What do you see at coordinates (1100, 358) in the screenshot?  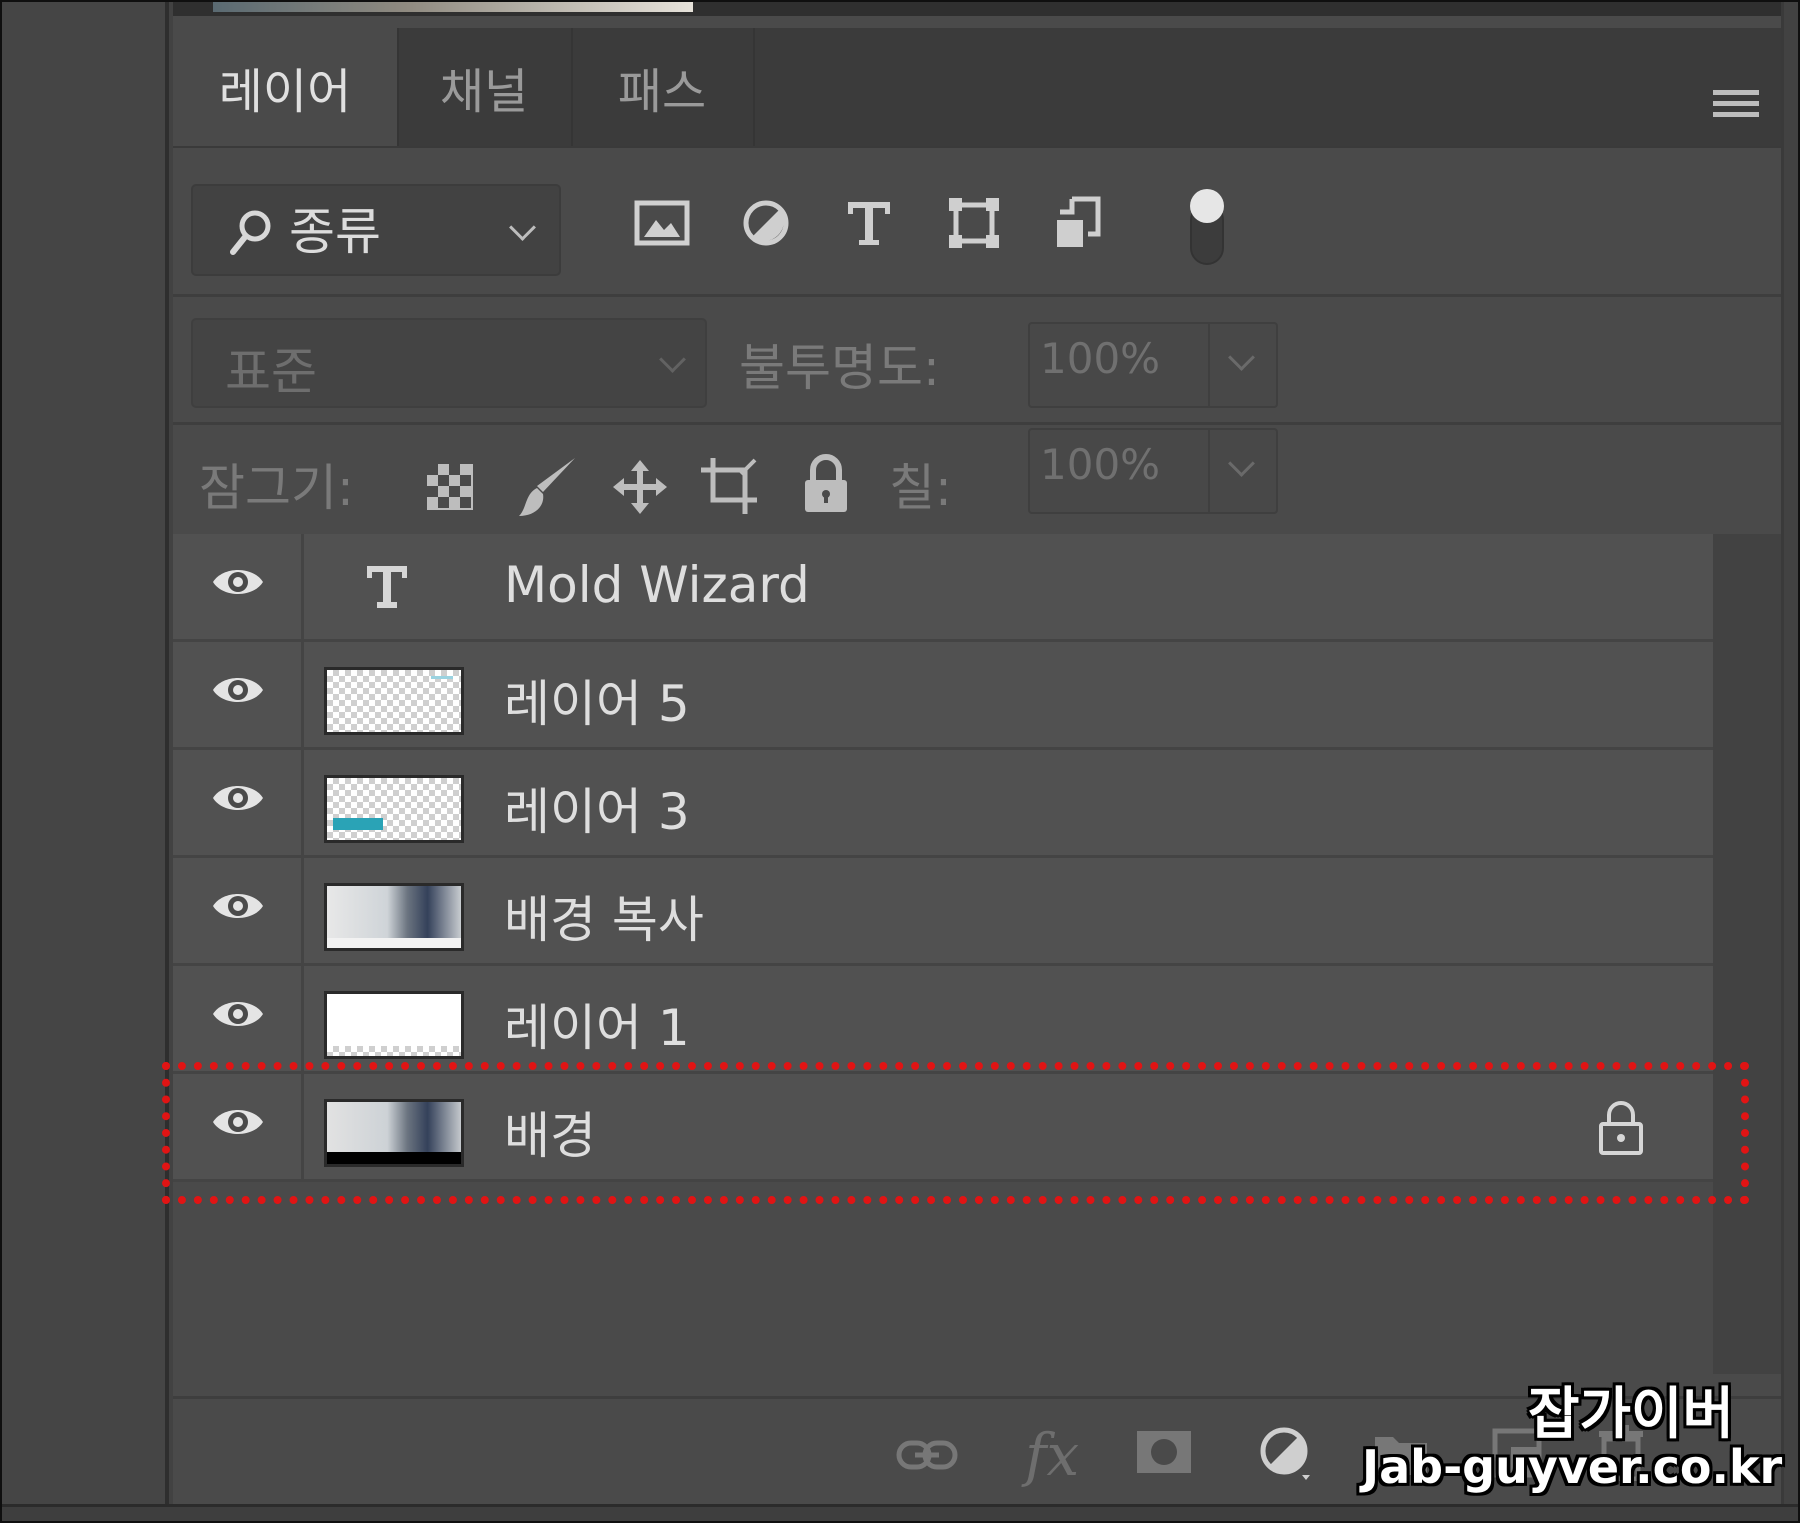 I see `opacity-value: 100%` at bounding box center [1100, 358].